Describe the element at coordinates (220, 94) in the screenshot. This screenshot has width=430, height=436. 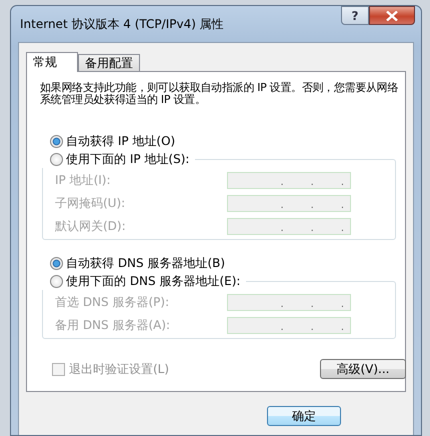
I see `description-text: 如果网络支持此功能，则可以获取自动指派的 IP 设置。否则，您需要从网络系统管理员处获得适当的 IP 设置。` at that location.